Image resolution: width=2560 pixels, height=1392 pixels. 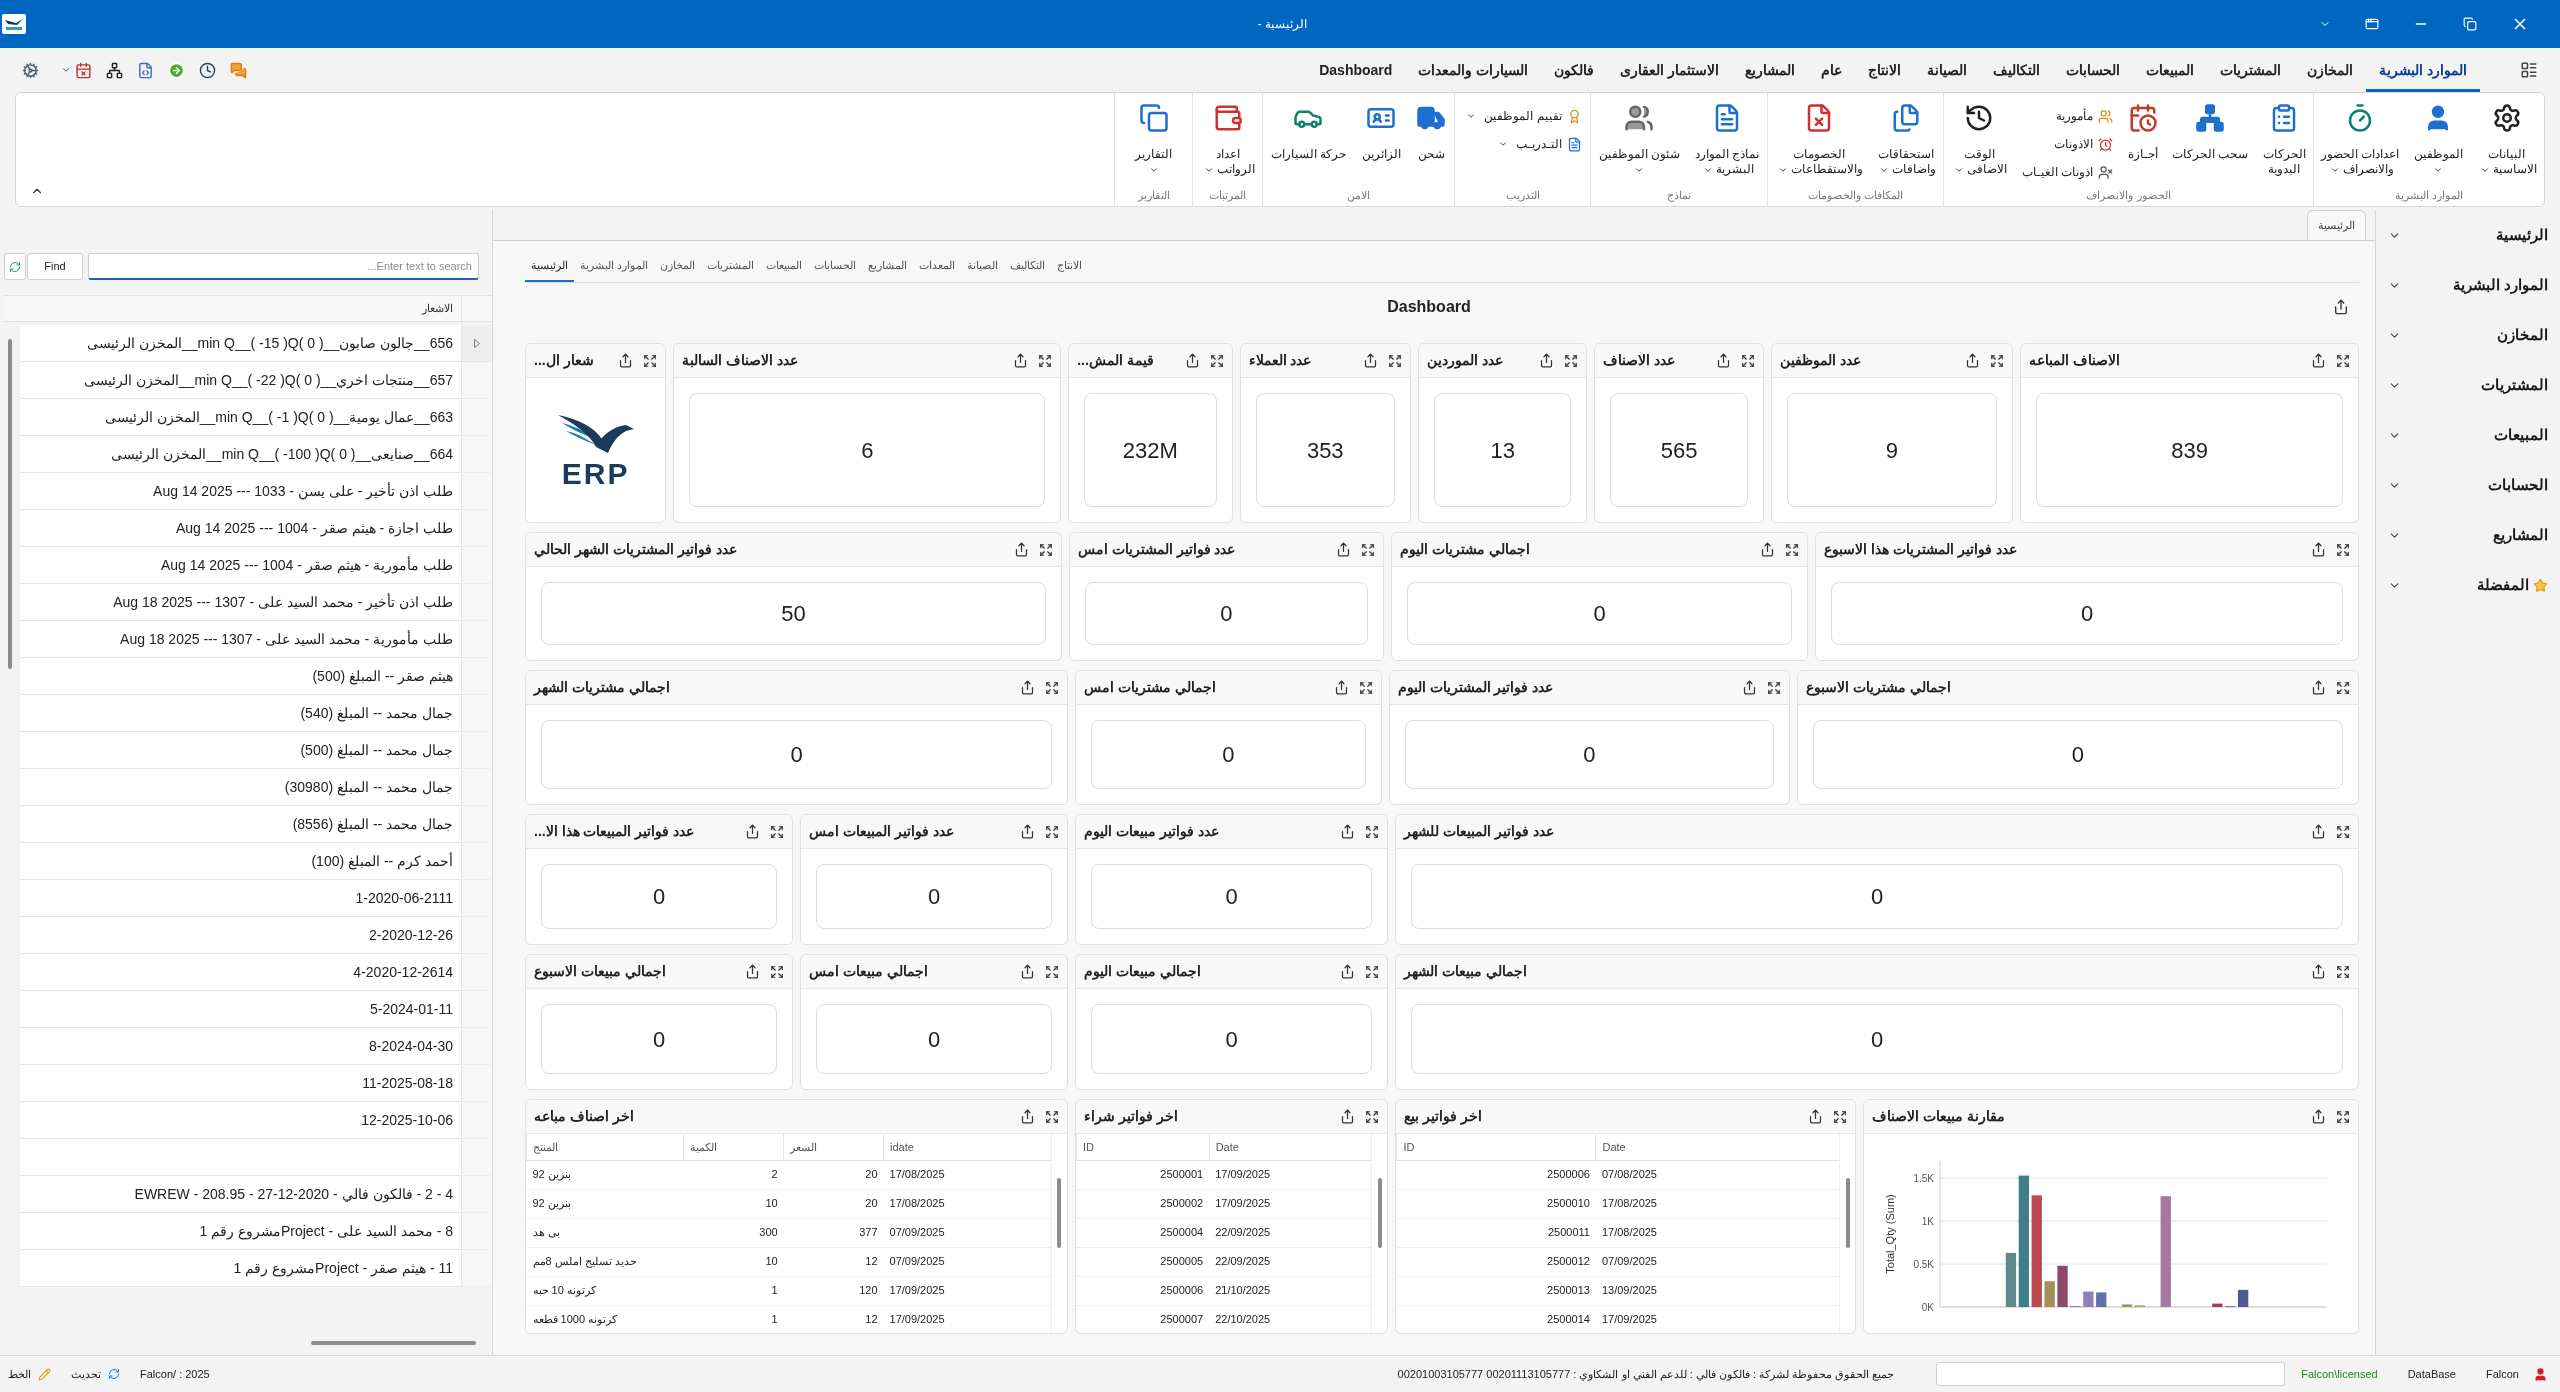 I want to click on notification-row: جمال محمد -- المبلغ (30980), so click(x=241, y=787).